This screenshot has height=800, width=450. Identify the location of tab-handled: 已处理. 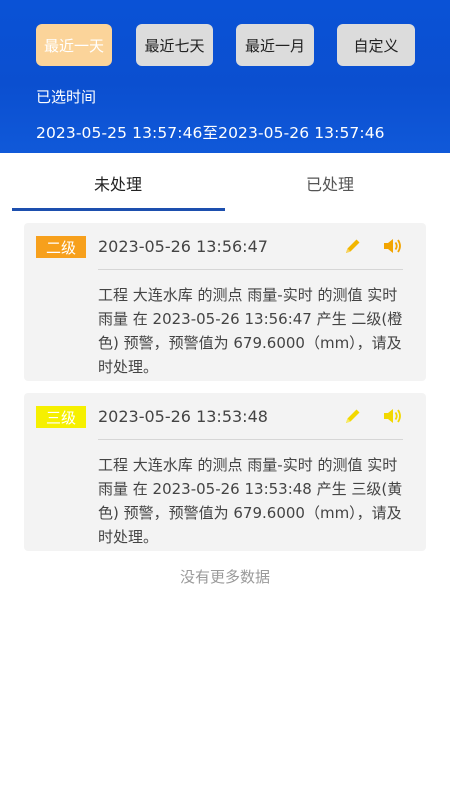
(330, 183).